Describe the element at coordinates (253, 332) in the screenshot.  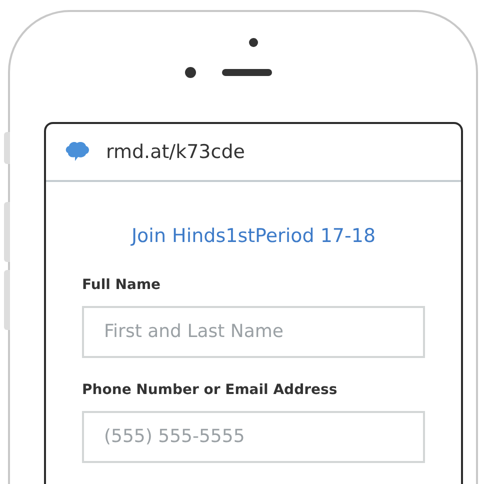
I see `input-field: First and Last Name` at that location.